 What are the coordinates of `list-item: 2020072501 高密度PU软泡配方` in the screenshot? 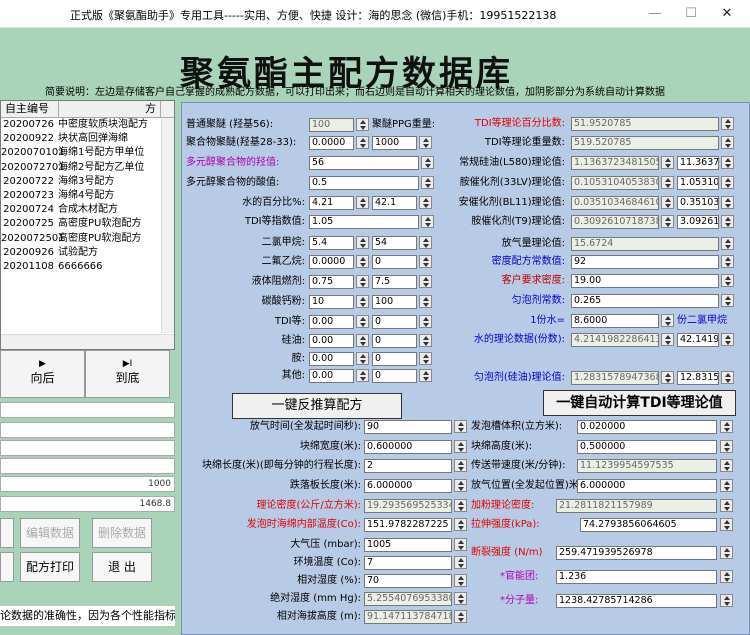 It's located at (87, 239).